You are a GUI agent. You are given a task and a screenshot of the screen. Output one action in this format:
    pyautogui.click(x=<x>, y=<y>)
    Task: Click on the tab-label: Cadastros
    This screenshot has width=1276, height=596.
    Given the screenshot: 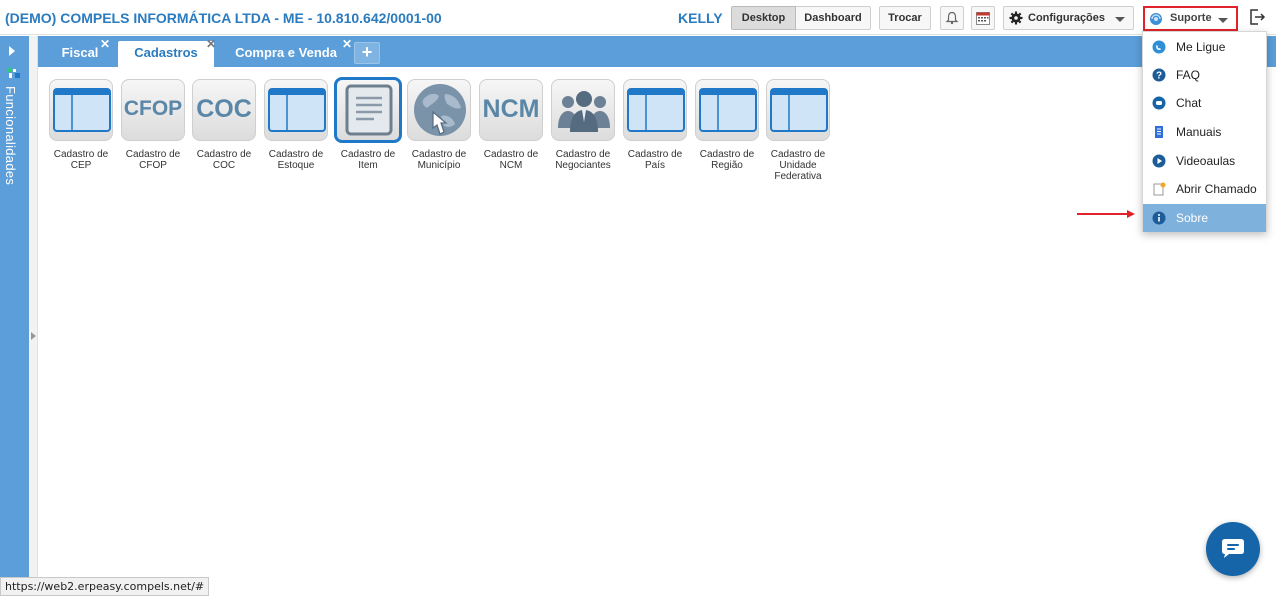 What is the action you would take?
    pyautogui.click(x=166, y=52)
    